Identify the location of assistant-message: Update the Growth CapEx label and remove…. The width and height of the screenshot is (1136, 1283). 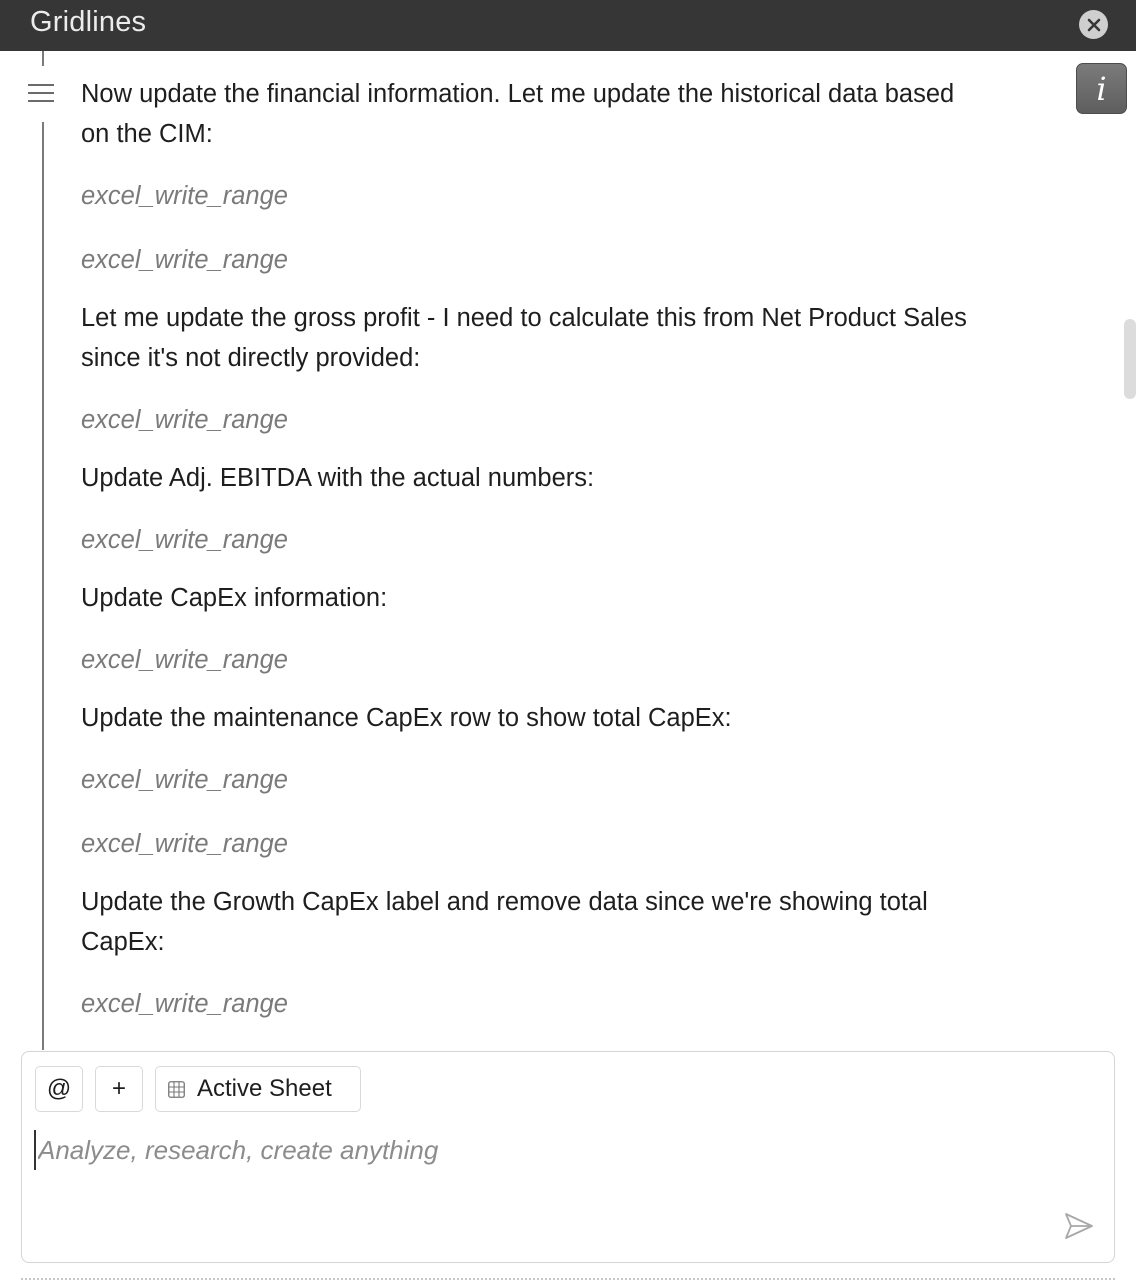
(566, 922).